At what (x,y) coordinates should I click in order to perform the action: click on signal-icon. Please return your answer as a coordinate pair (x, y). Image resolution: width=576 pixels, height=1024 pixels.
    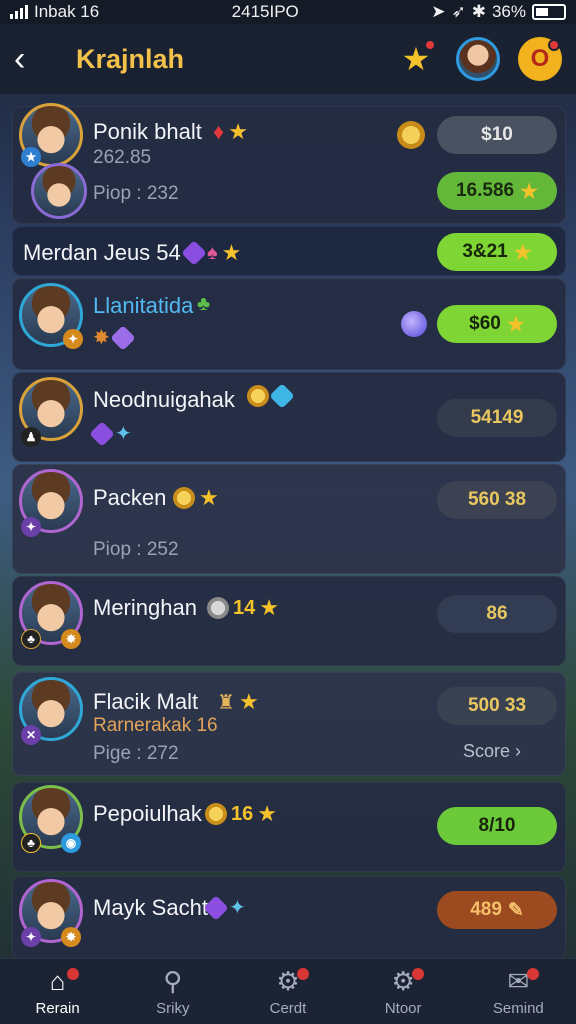
    Looking at the image, I should click on (19, 12).